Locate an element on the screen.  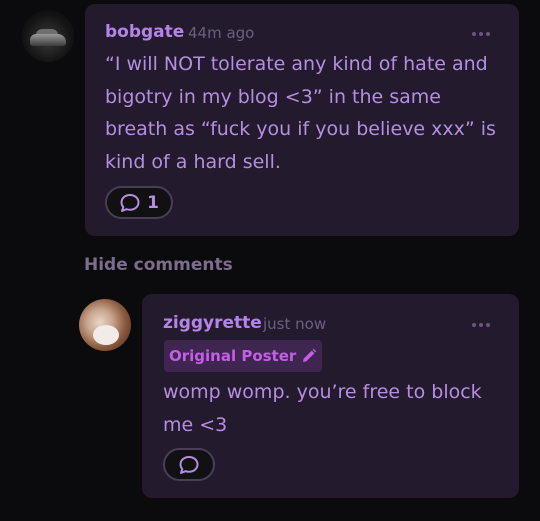
reply-count-button: 1 is located at coordinates (139, 202).